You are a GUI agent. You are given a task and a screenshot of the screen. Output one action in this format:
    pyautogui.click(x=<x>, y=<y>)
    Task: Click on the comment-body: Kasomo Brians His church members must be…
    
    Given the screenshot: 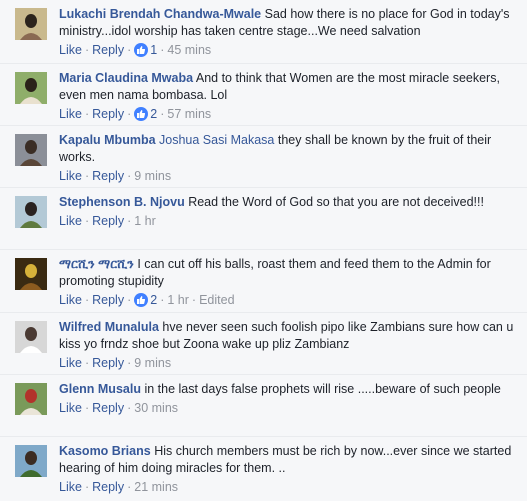 What is the action you would take?
    pyautogui.click(x=289, y=469)
    